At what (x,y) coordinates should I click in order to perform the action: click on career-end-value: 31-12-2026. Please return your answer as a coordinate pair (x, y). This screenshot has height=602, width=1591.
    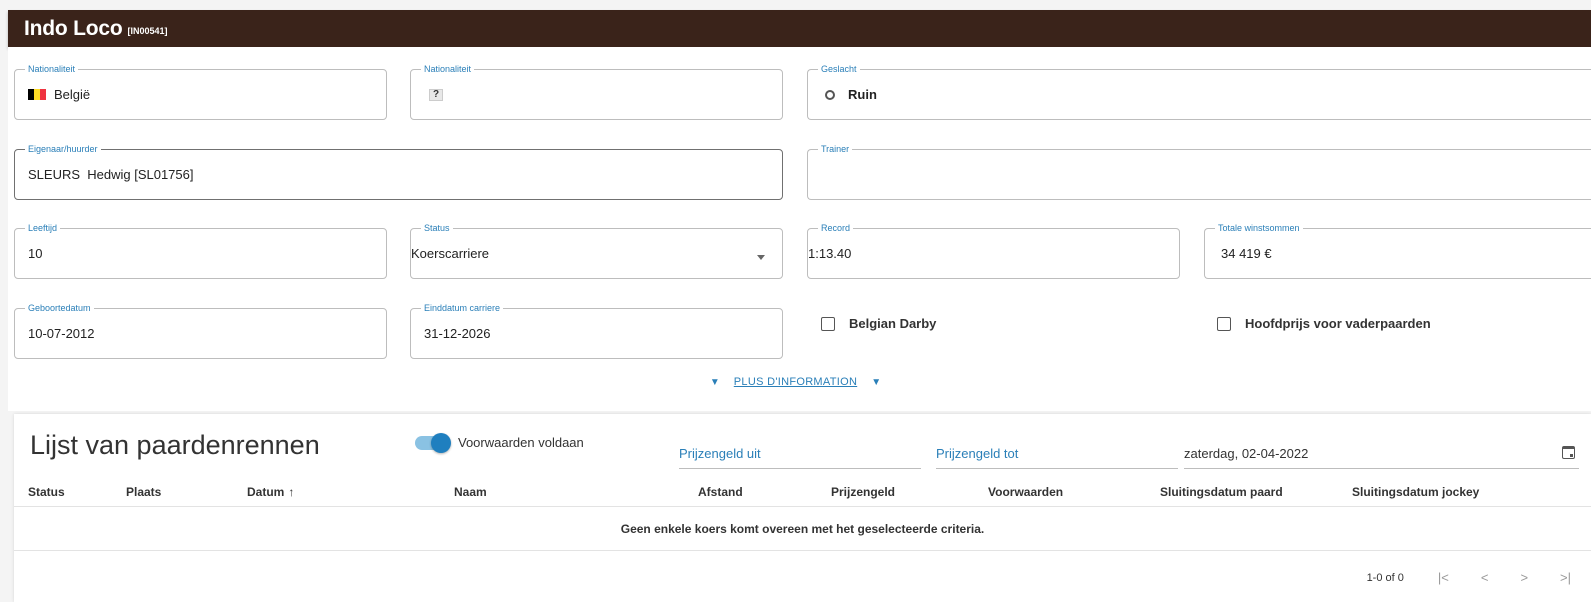
    Looking at the image, I should click on (457, 333).